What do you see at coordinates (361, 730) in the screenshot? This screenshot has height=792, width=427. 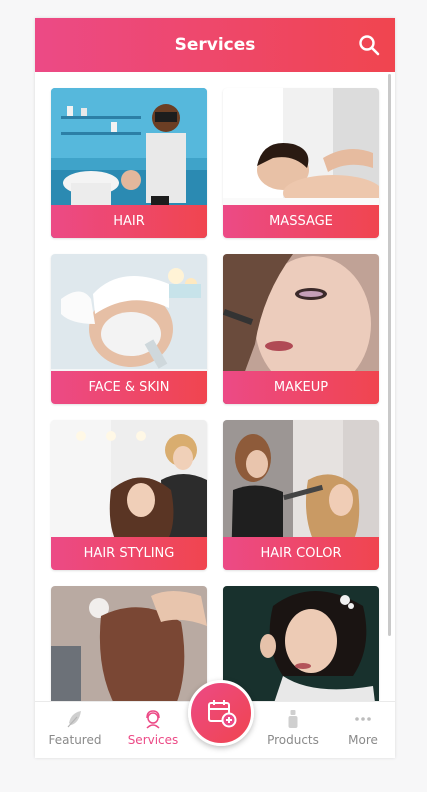 I see `tab-more: More` at bounding box center [361, 730].